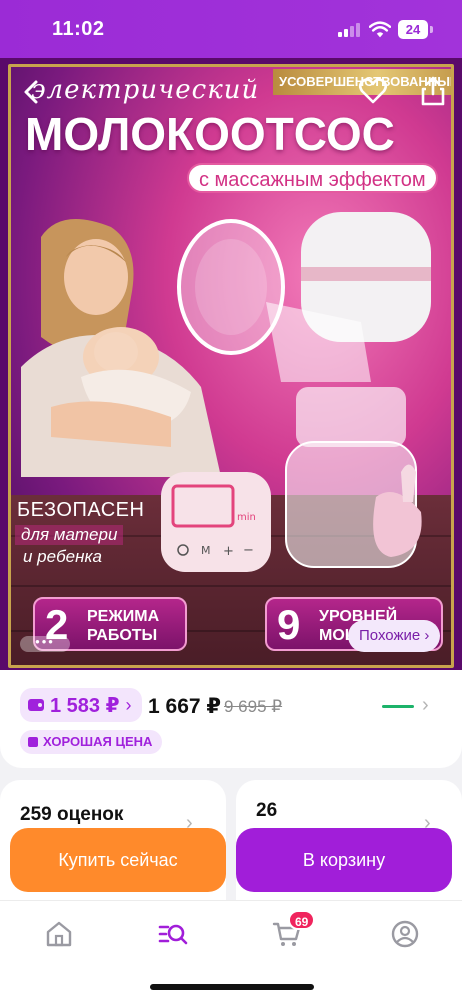 Image resolution: width=462 pixels, height=1000 pixels. I want to click on pump-display-illustration: min M + −, so click(216, 522).